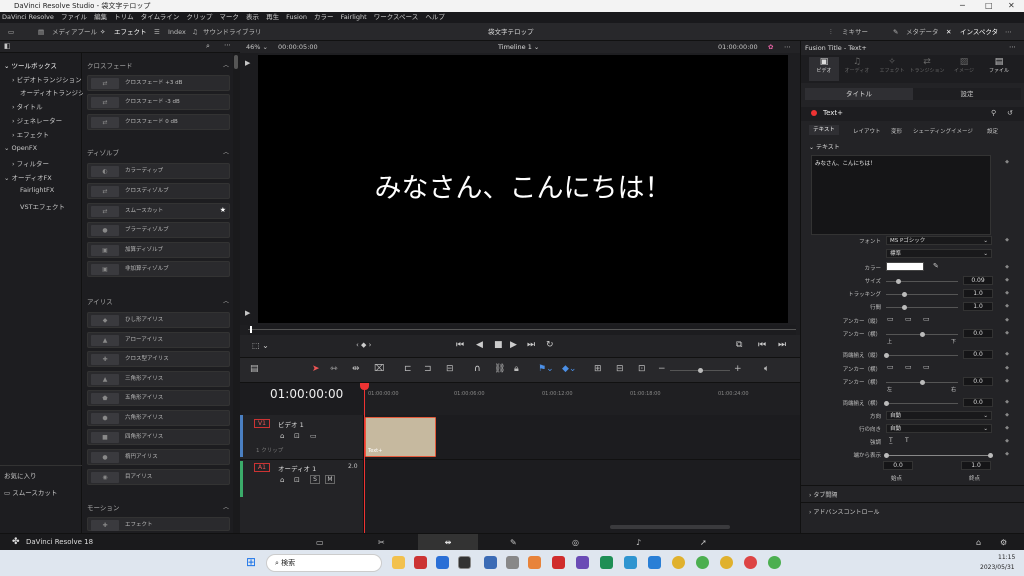 The width and height of the screenshot is (1024, 576). I want to click on volume-icon: 🔈︎, so click(766, 369).